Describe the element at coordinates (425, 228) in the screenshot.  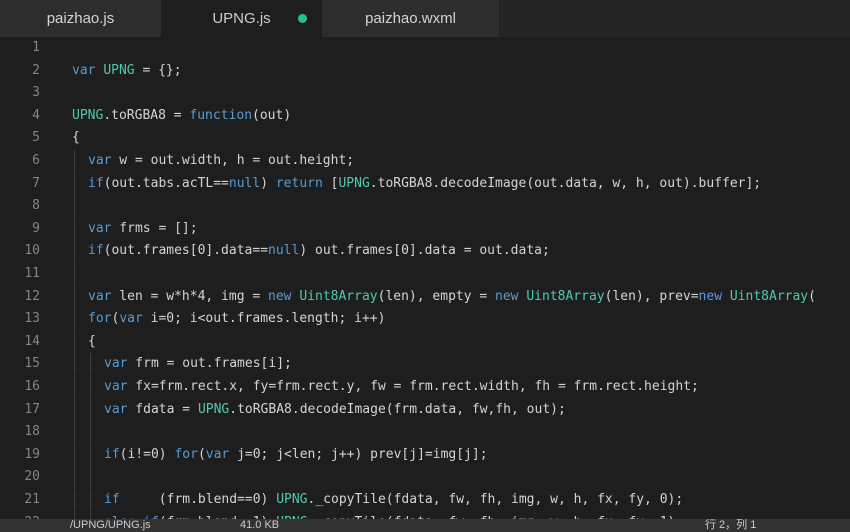
I see `code-line: 9 var frms = [];` at that location.